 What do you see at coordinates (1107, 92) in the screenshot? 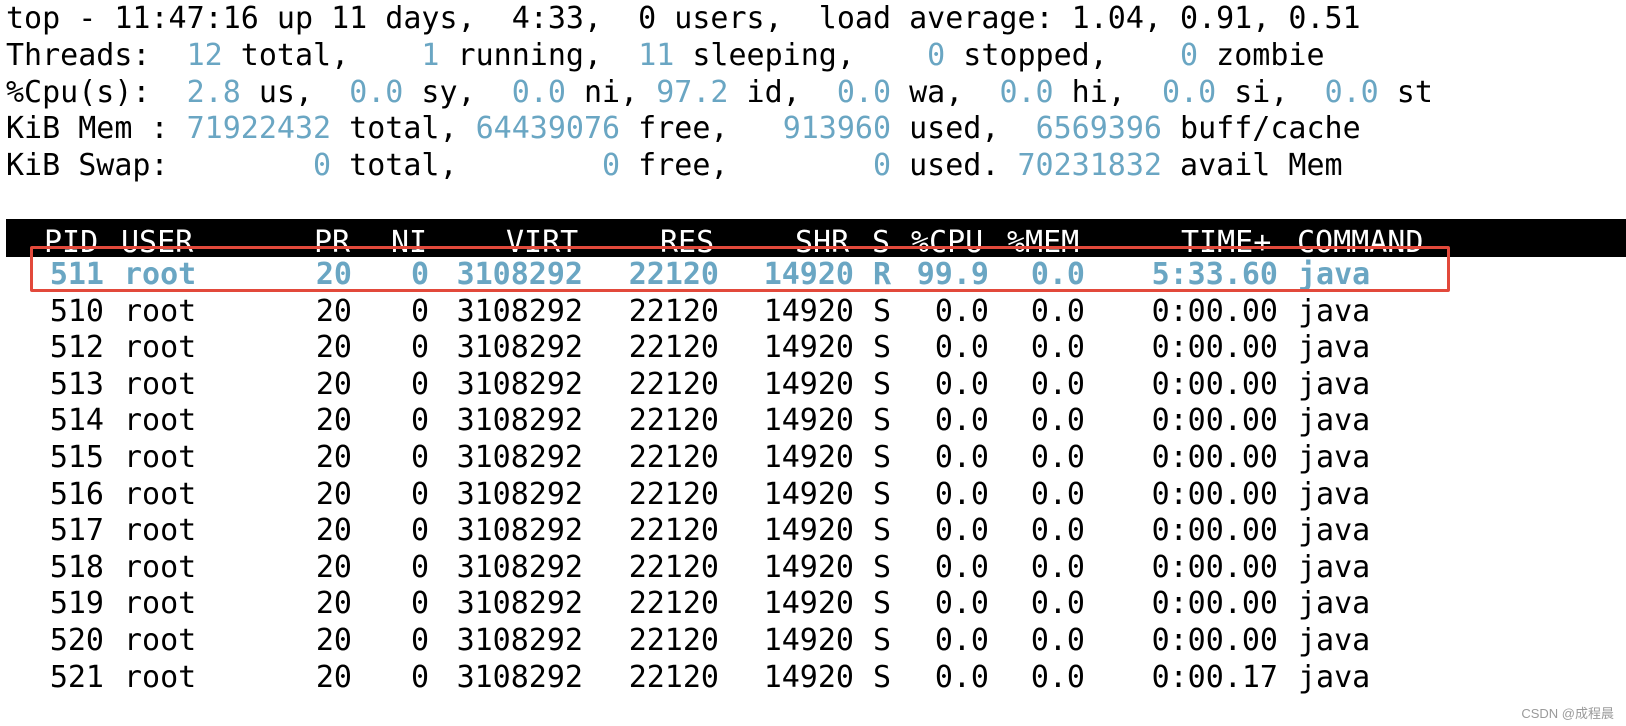
I see `summary-label: hi,` at bounding box center [1107, 92].